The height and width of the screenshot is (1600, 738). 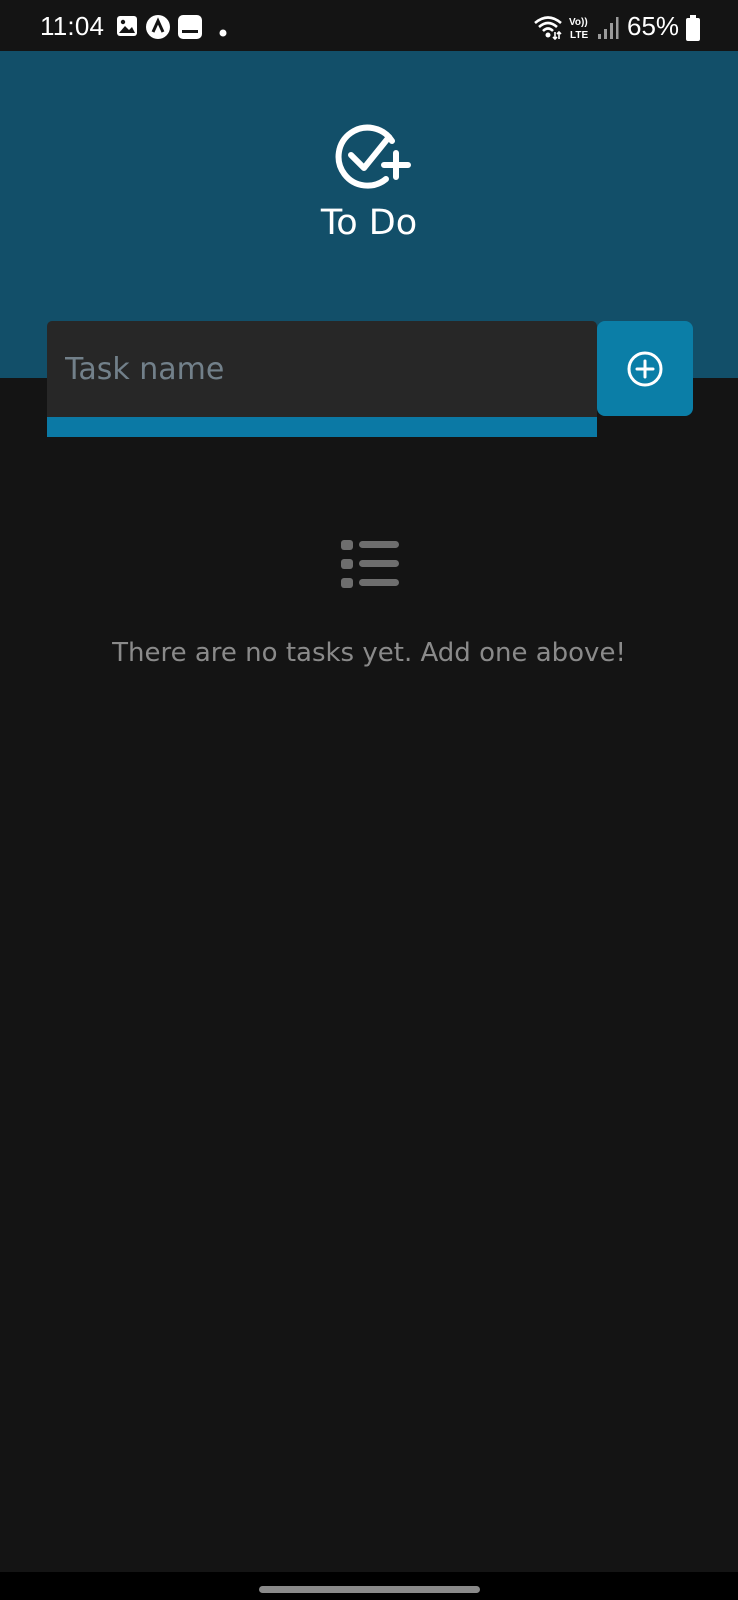 What do you see at coordinates (578, 22) in the screenshot?
I see `svg-text: Vo))` at bounding box center [578, 22].